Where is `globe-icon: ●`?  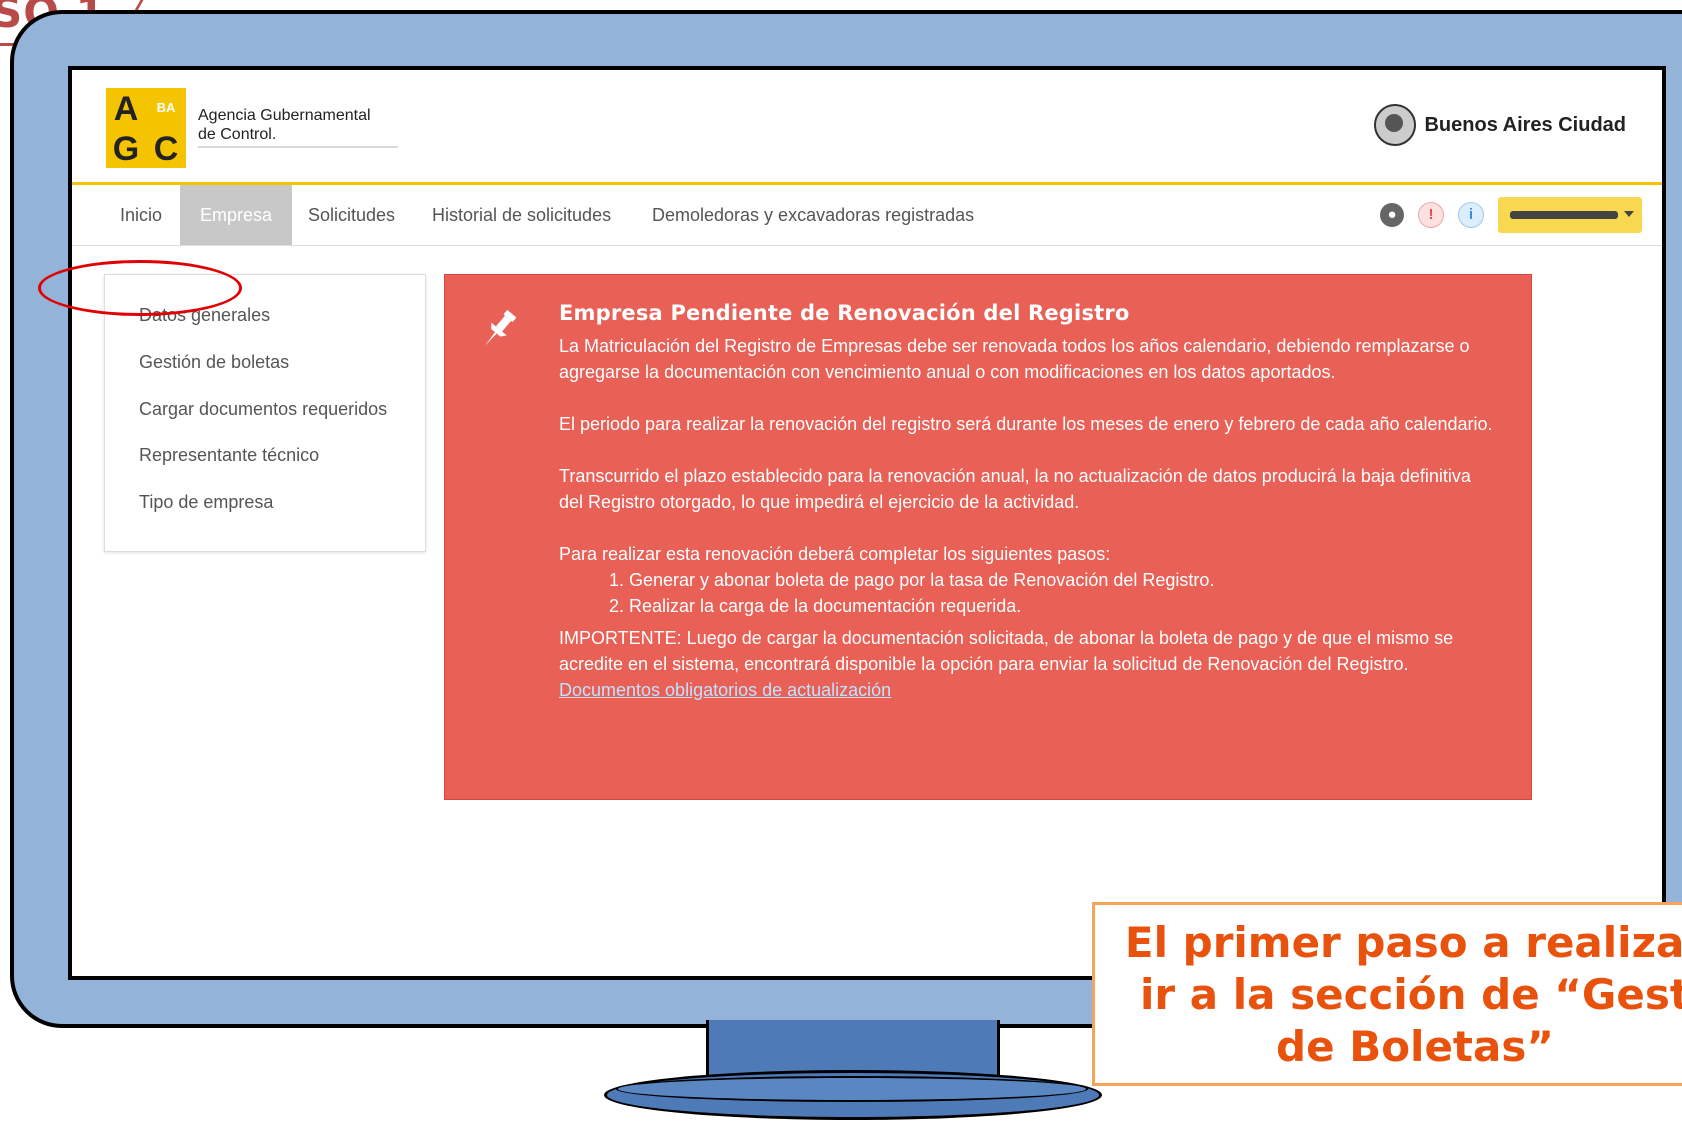 globe-icon: ● is located at coordinates (1392, 215).